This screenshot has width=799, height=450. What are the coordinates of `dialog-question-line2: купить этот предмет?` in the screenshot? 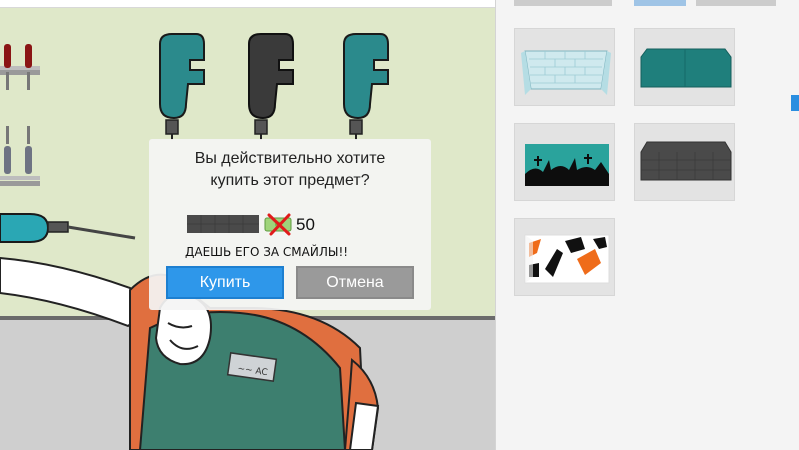 It's located at (290, 180).